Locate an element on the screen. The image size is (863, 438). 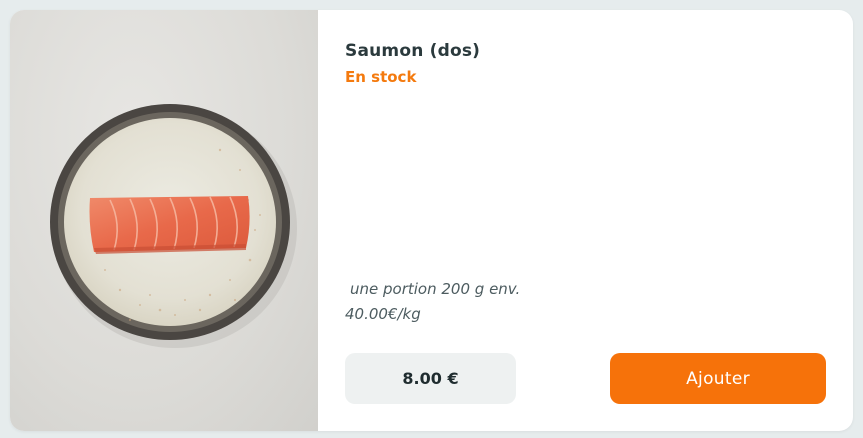
stock-status: En stock is located at coordinates (381, 77).